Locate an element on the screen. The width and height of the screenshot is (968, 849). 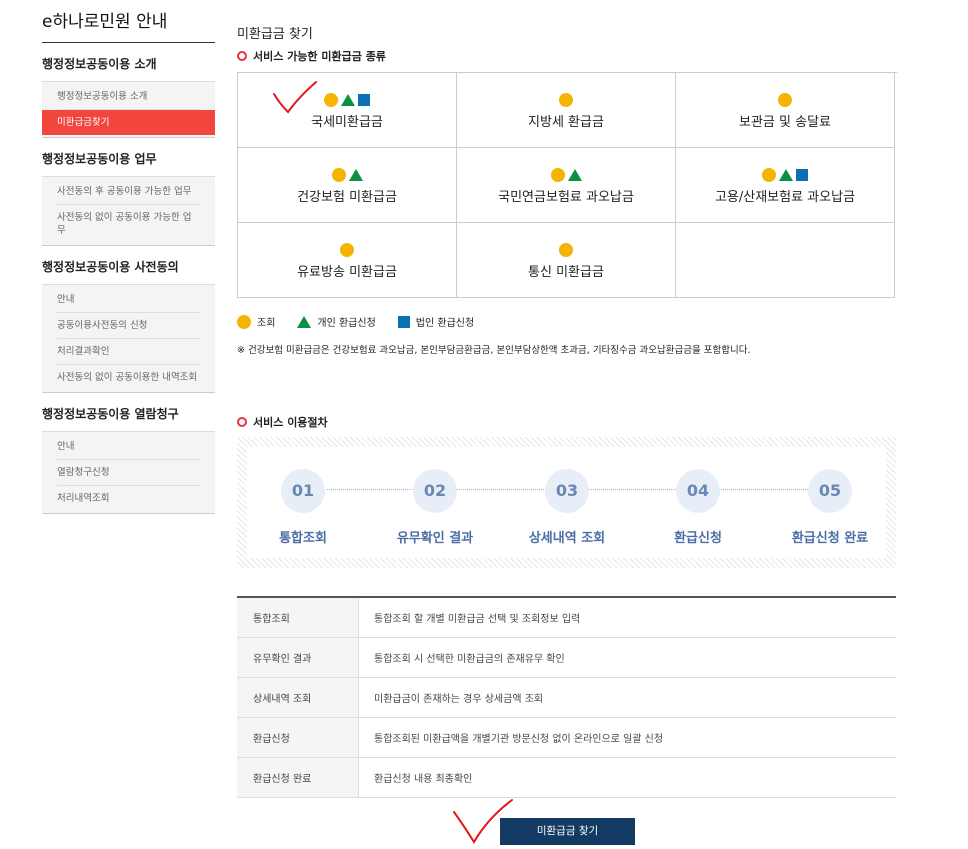
sidebar-section-title: 행정정보공동이용 사전동의 is located at coordinates (128, 265).